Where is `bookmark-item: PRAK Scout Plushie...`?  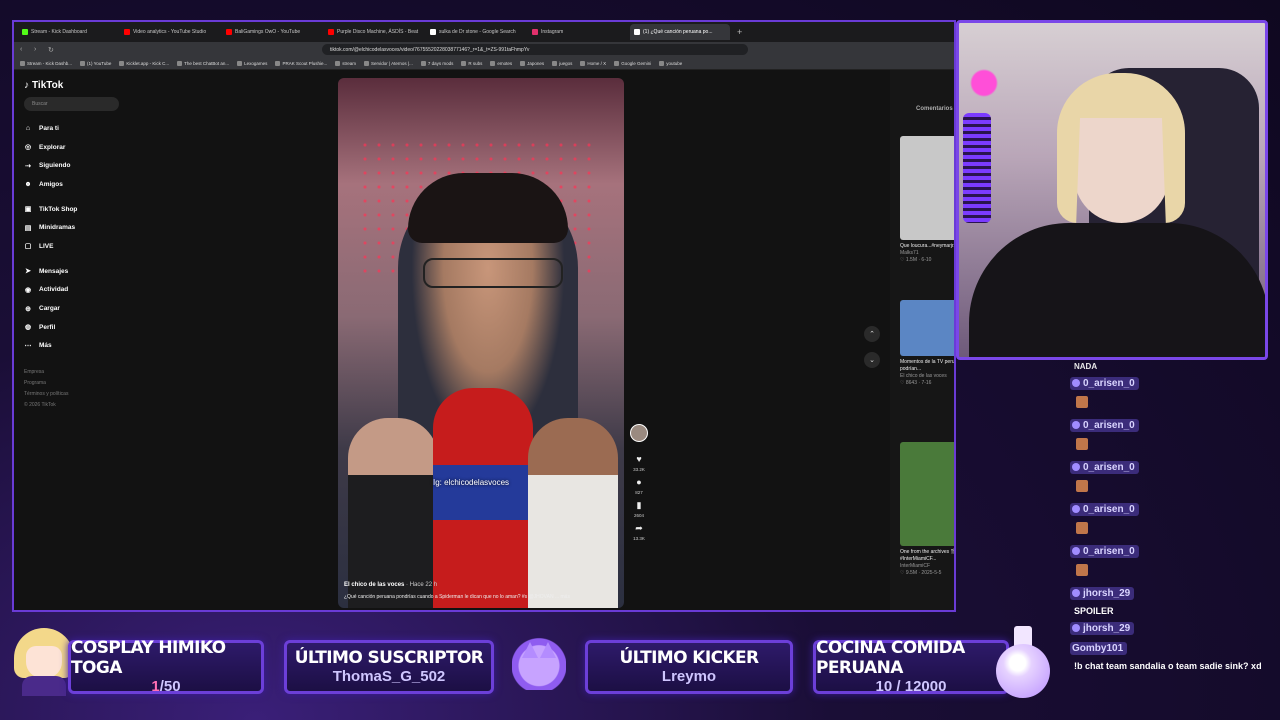 bookmark-item: PRAK Scout Plushie... is located at coordinates (301, 63).